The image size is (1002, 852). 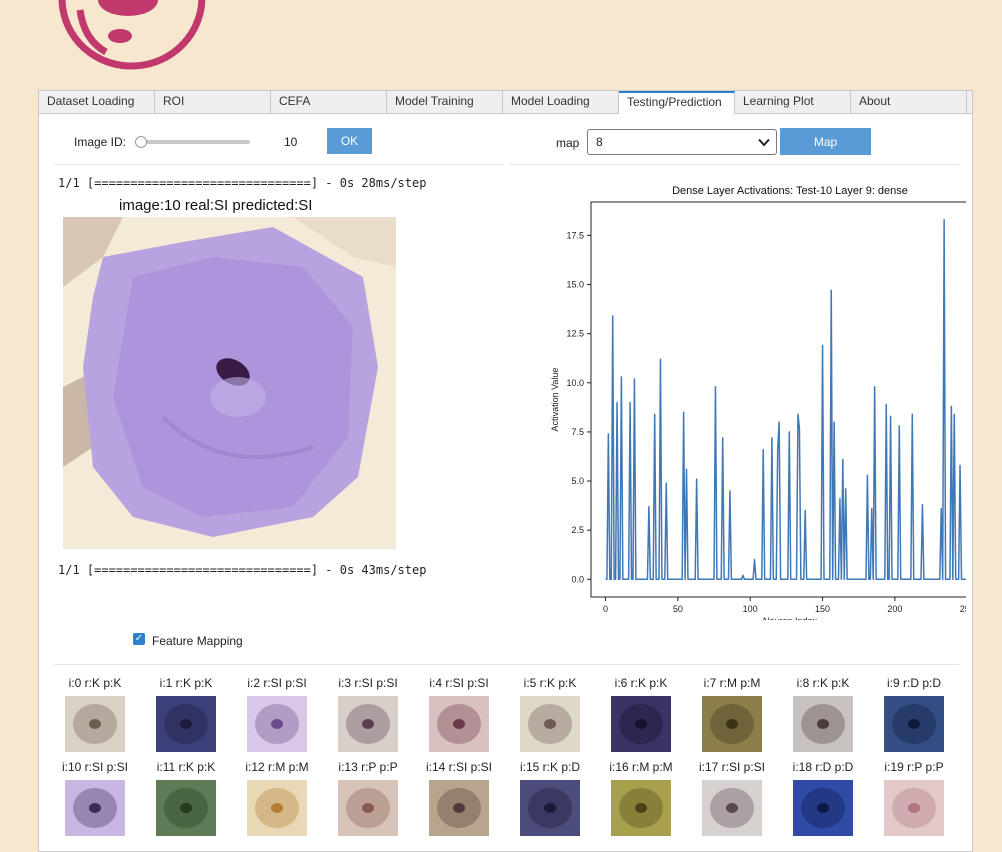 I want to click on thumbnail-label: i:4 r:SI p:SI, so click(x=459, y=683).